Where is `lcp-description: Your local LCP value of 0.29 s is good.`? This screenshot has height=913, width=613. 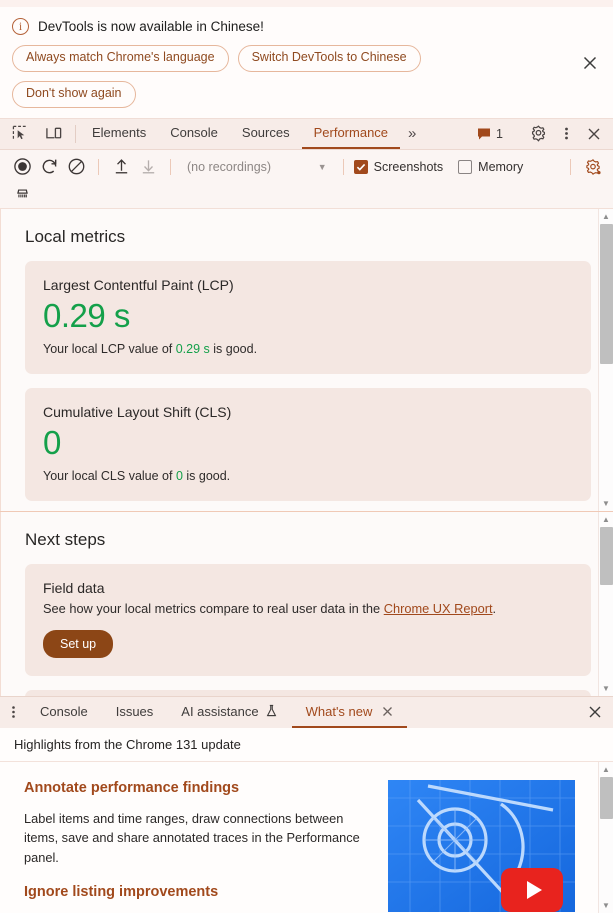 lcp-description: Your local LCP value of 0.29 s is good. is located at coordinates (308, 349).